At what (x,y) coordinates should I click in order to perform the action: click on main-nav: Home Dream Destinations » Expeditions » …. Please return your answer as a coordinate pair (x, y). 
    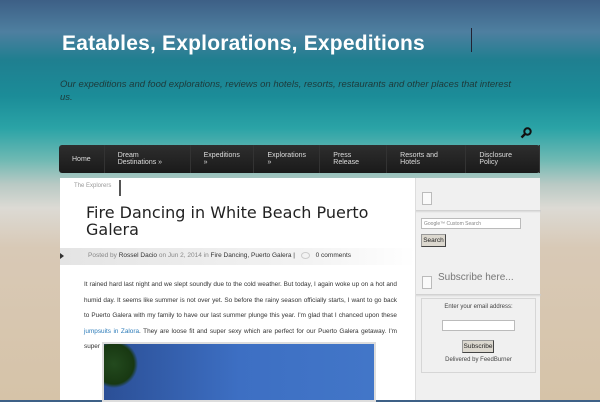
    Looking at the image, I should click on (299, 159).